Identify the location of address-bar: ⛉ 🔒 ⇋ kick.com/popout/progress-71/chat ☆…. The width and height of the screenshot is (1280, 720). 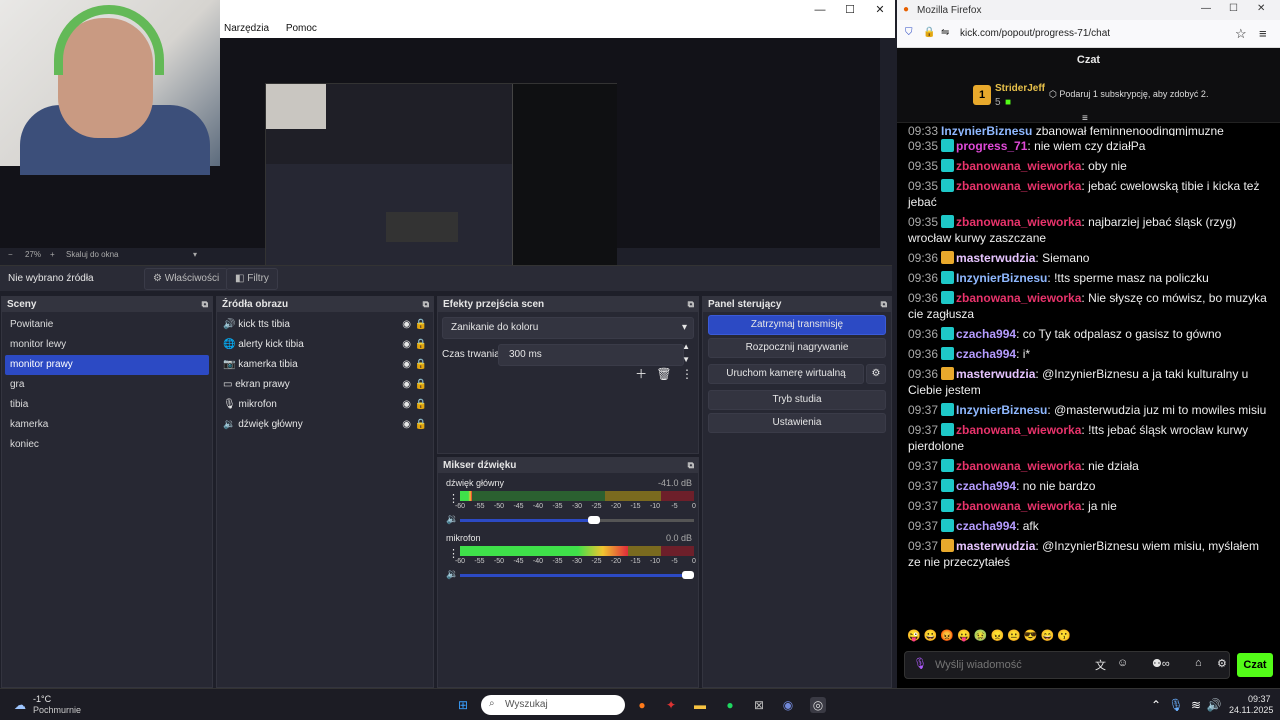
(1088, 34).